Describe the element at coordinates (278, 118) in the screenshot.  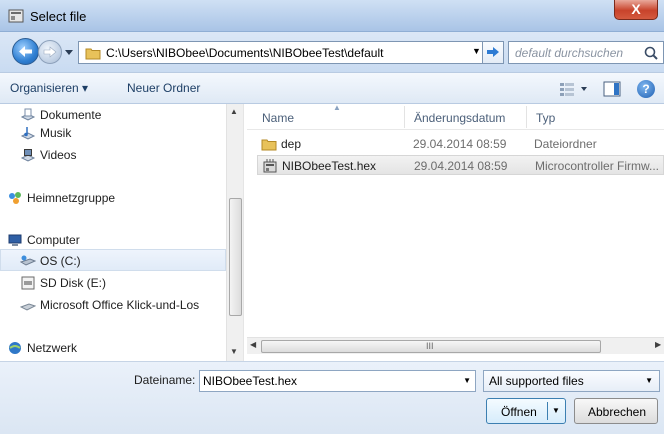
I see `column-header-name: Name` at that location.